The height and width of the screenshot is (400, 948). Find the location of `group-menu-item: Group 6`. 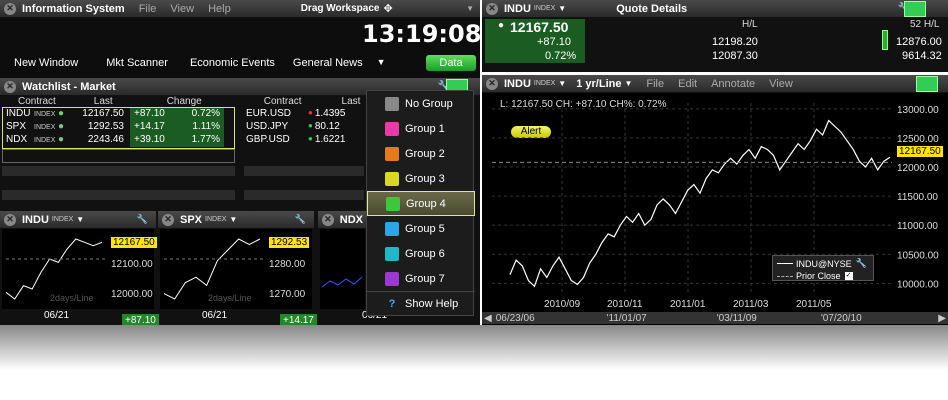

group-menu-item: Group 6 is located at coordinates (421, 253).